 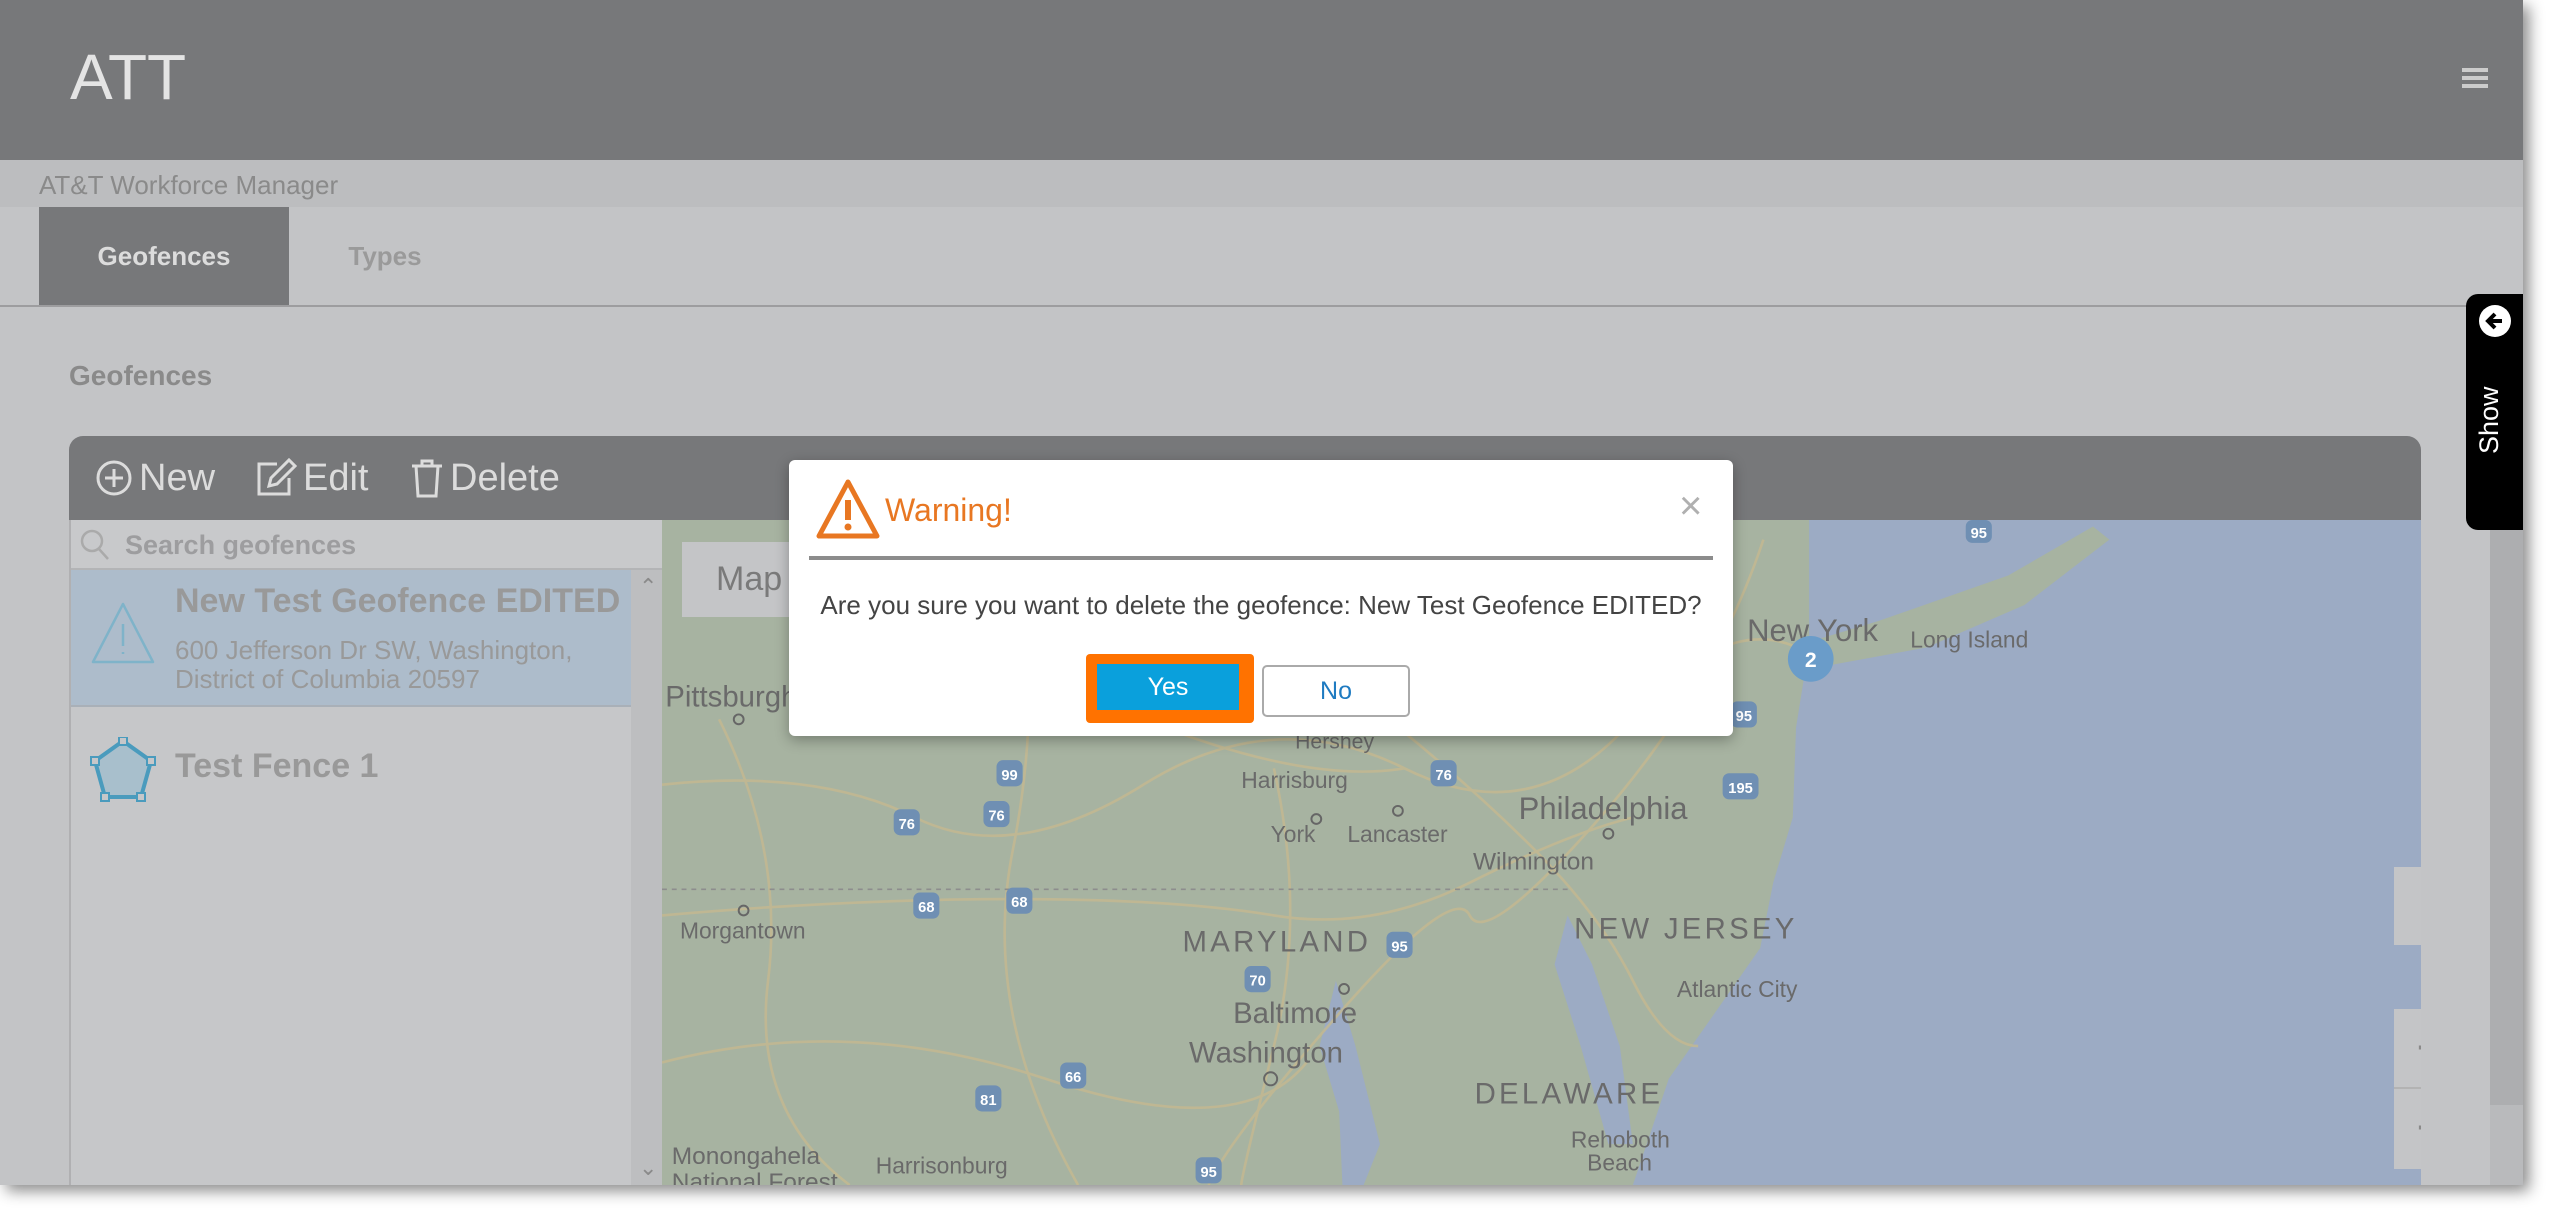 I want to click on show-label: Show, so click(x=2489, y=420).